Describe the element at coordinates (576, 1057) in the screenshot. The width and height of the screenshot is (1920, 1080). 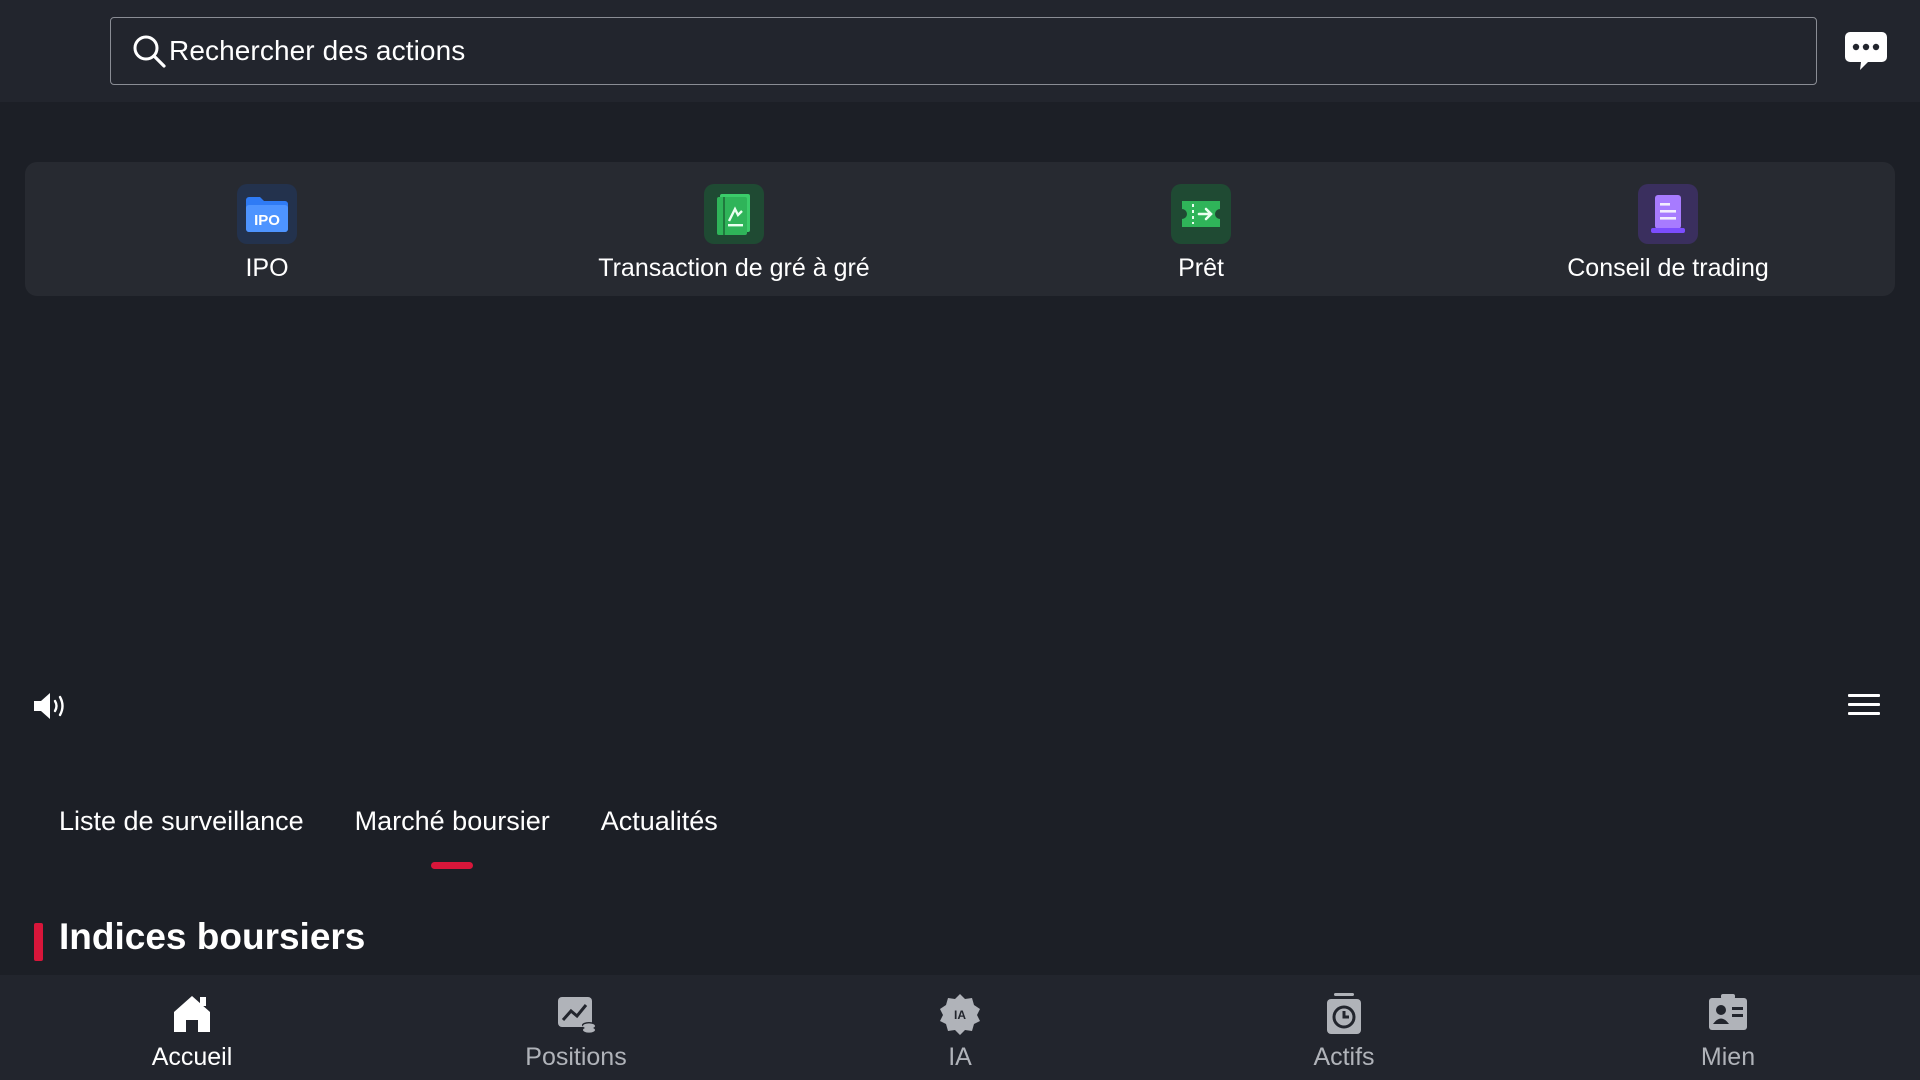
I see `nav-label: Positions` at that location.